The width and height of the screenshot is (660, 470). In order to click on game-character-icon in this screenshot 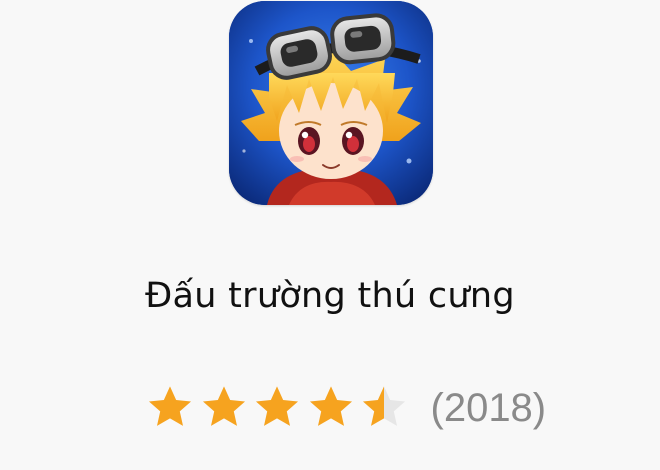, I will do `click(331, 103)`.